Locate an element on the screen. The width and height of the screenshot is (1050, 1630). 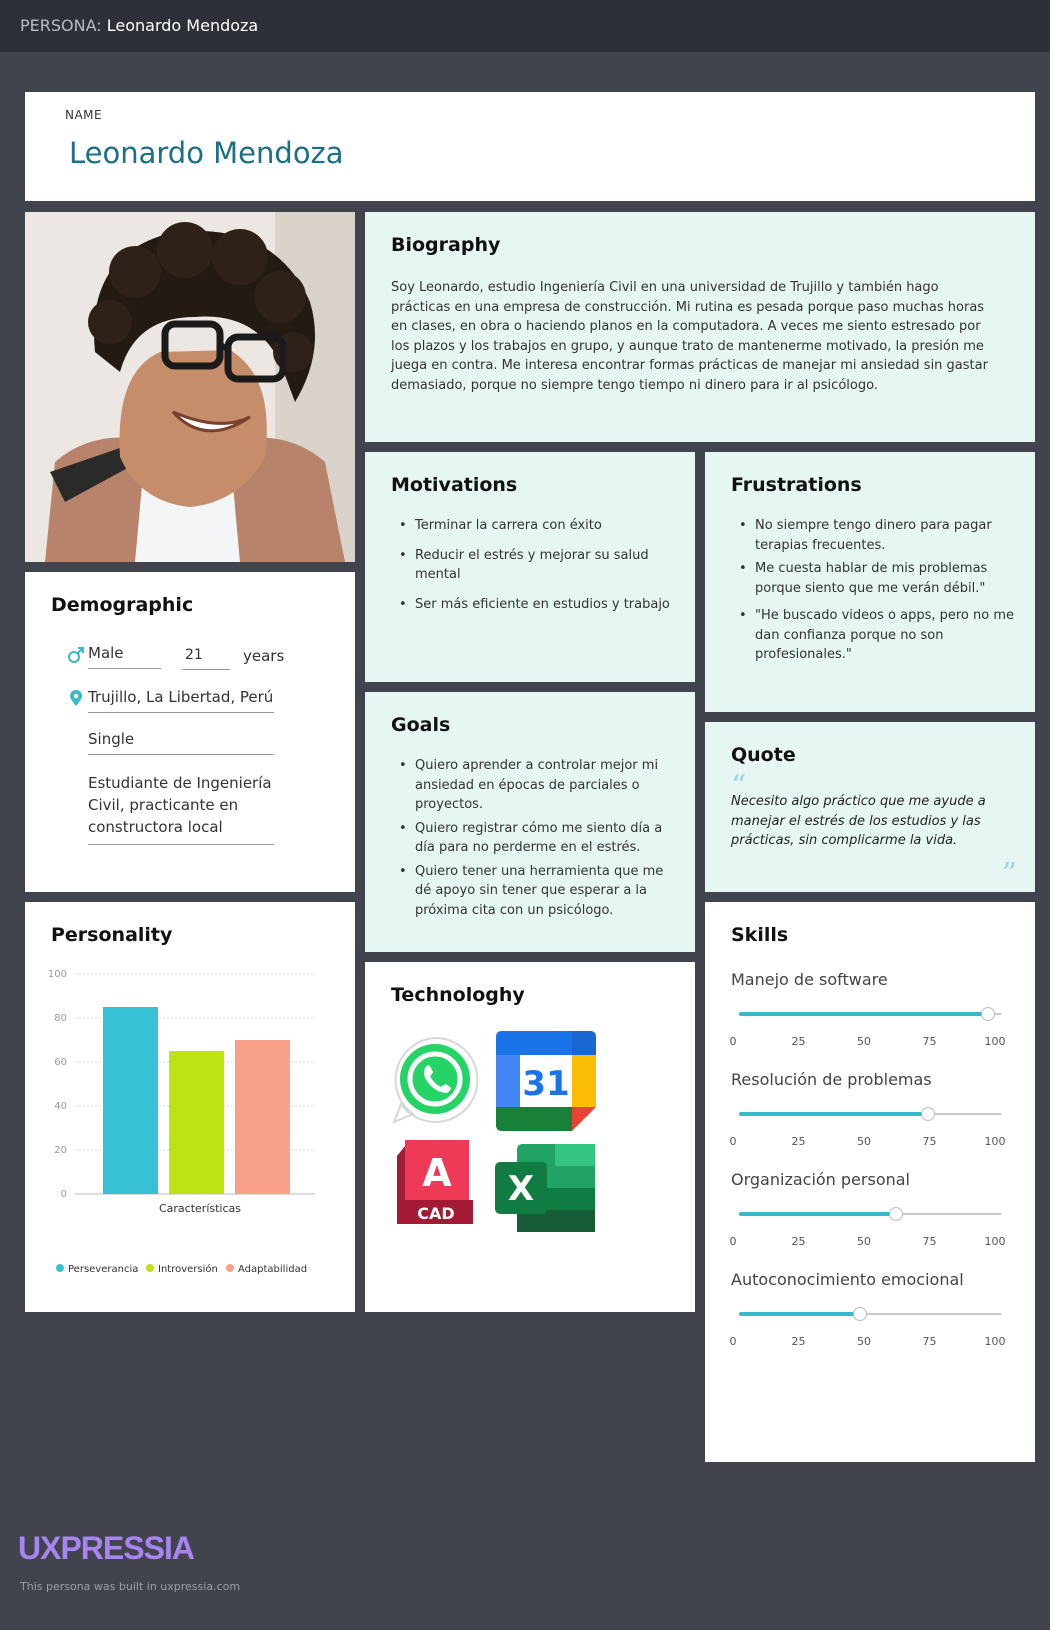
autocad-icon: A CAD is located at coordinates (436, 1185).